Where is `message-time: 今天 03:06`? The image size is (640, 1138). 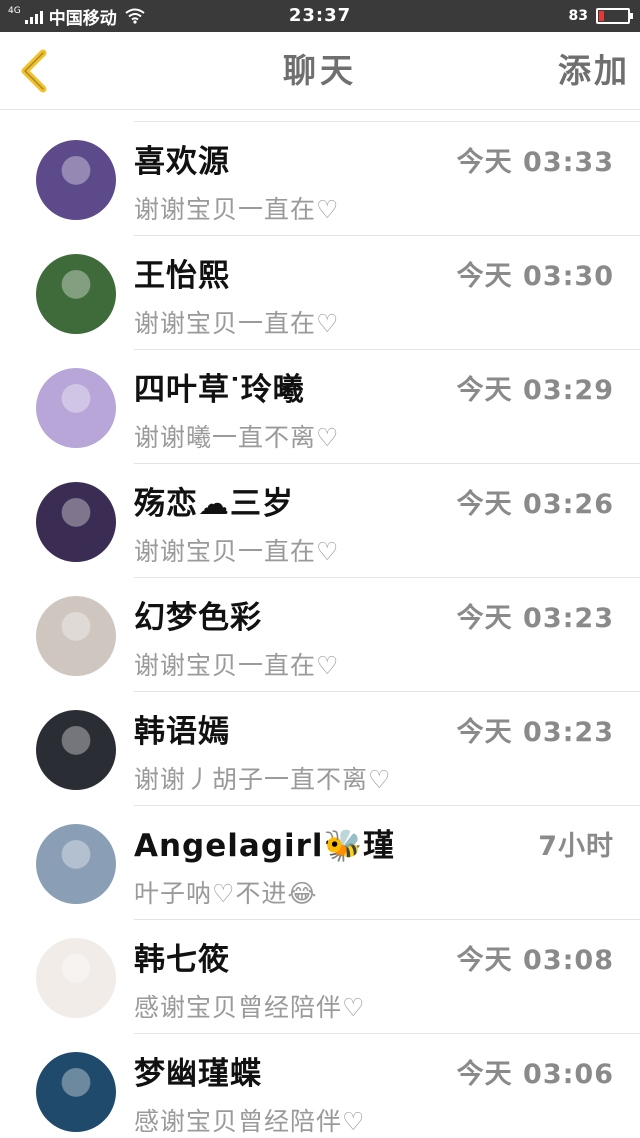 message-time: 今天 03:06 is located at coordinates (535, 1074).